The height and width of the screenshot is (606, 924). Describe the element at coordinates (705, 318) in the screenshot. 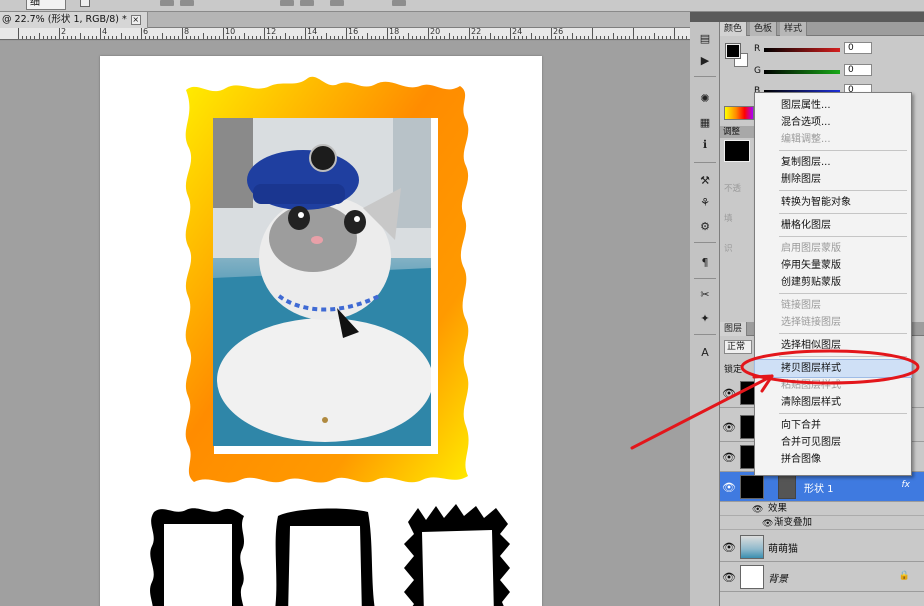

I see `styles-icon: ✦` at that location.